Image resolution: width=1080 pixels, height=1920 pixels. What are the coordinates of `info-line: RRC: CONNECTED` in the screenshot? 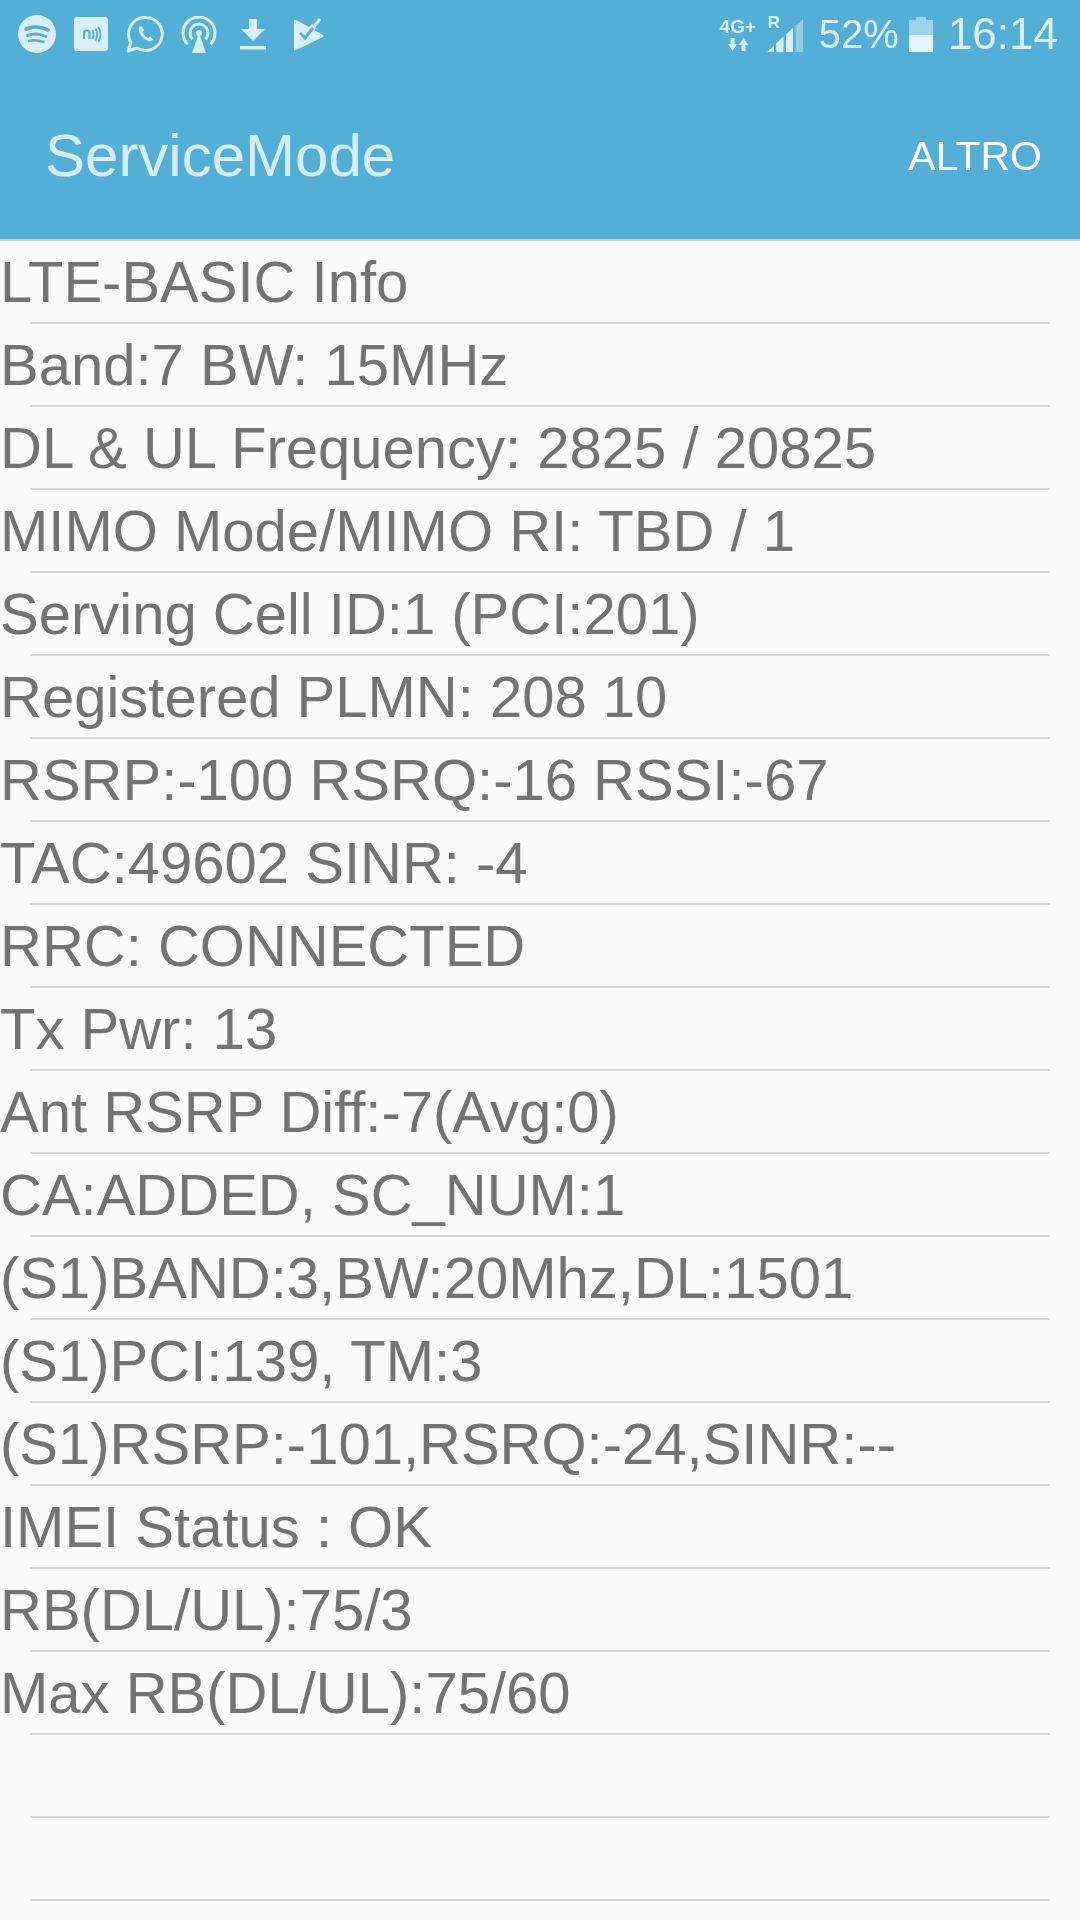 It's located at (263, 945).